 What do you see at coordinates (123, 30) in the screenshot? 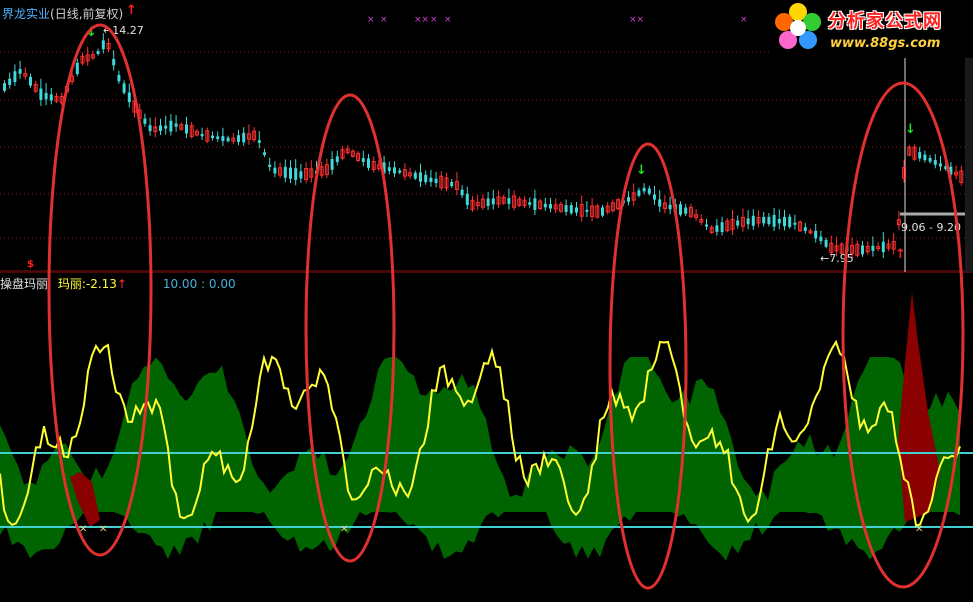
I see `high-price-label: ←14.27` at bounding box center [123, 30].